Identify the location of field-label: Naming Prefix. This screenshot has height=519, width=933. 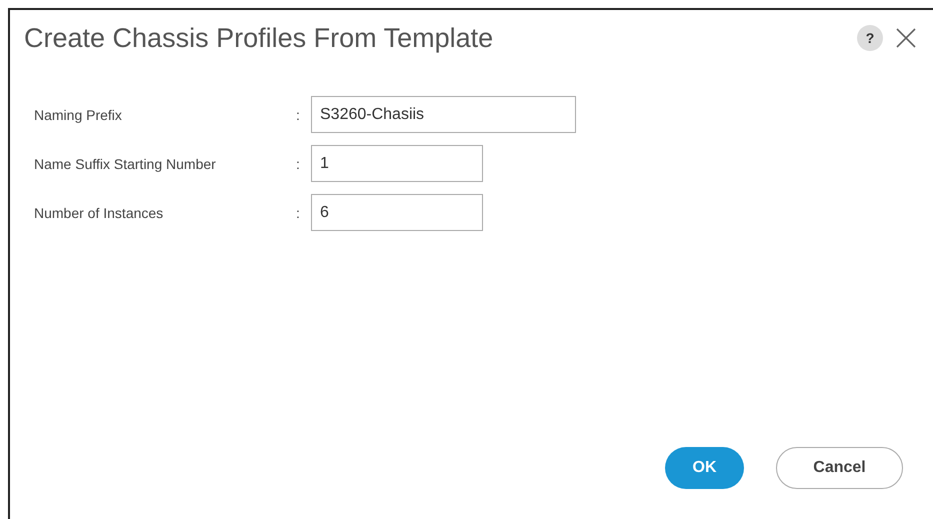
(78, 114).